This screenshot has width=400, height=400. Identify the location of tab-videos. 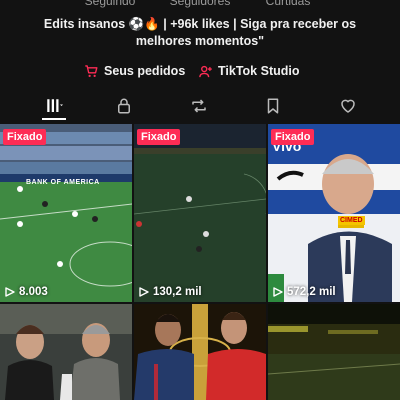
(54, 106).